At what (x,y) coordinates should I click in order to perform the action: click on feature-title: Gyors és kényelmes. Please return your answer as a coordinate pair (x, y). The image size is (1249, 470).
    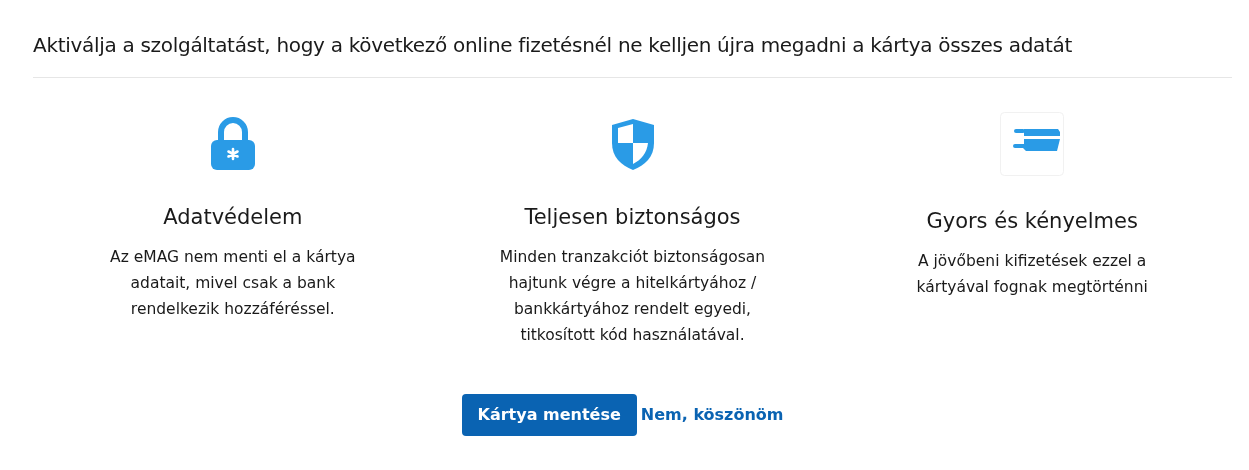
    Looking at the image, I should click on (1032, 221).